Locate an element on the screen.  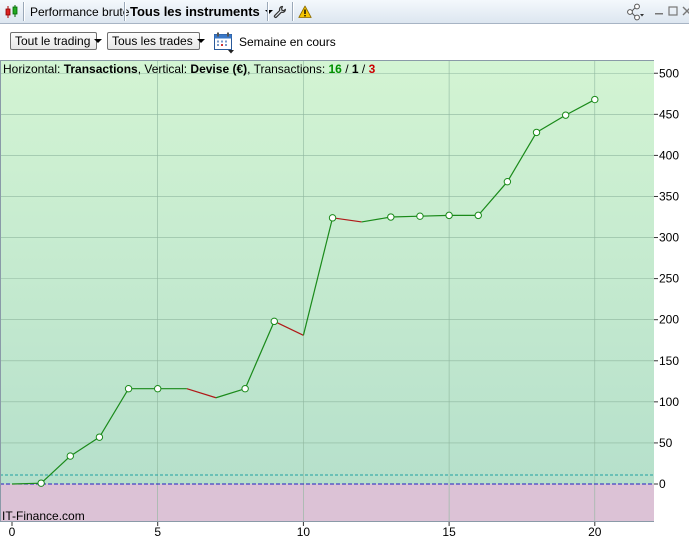
header-prefix: Horizontal: is located at coordinates (33, 69).